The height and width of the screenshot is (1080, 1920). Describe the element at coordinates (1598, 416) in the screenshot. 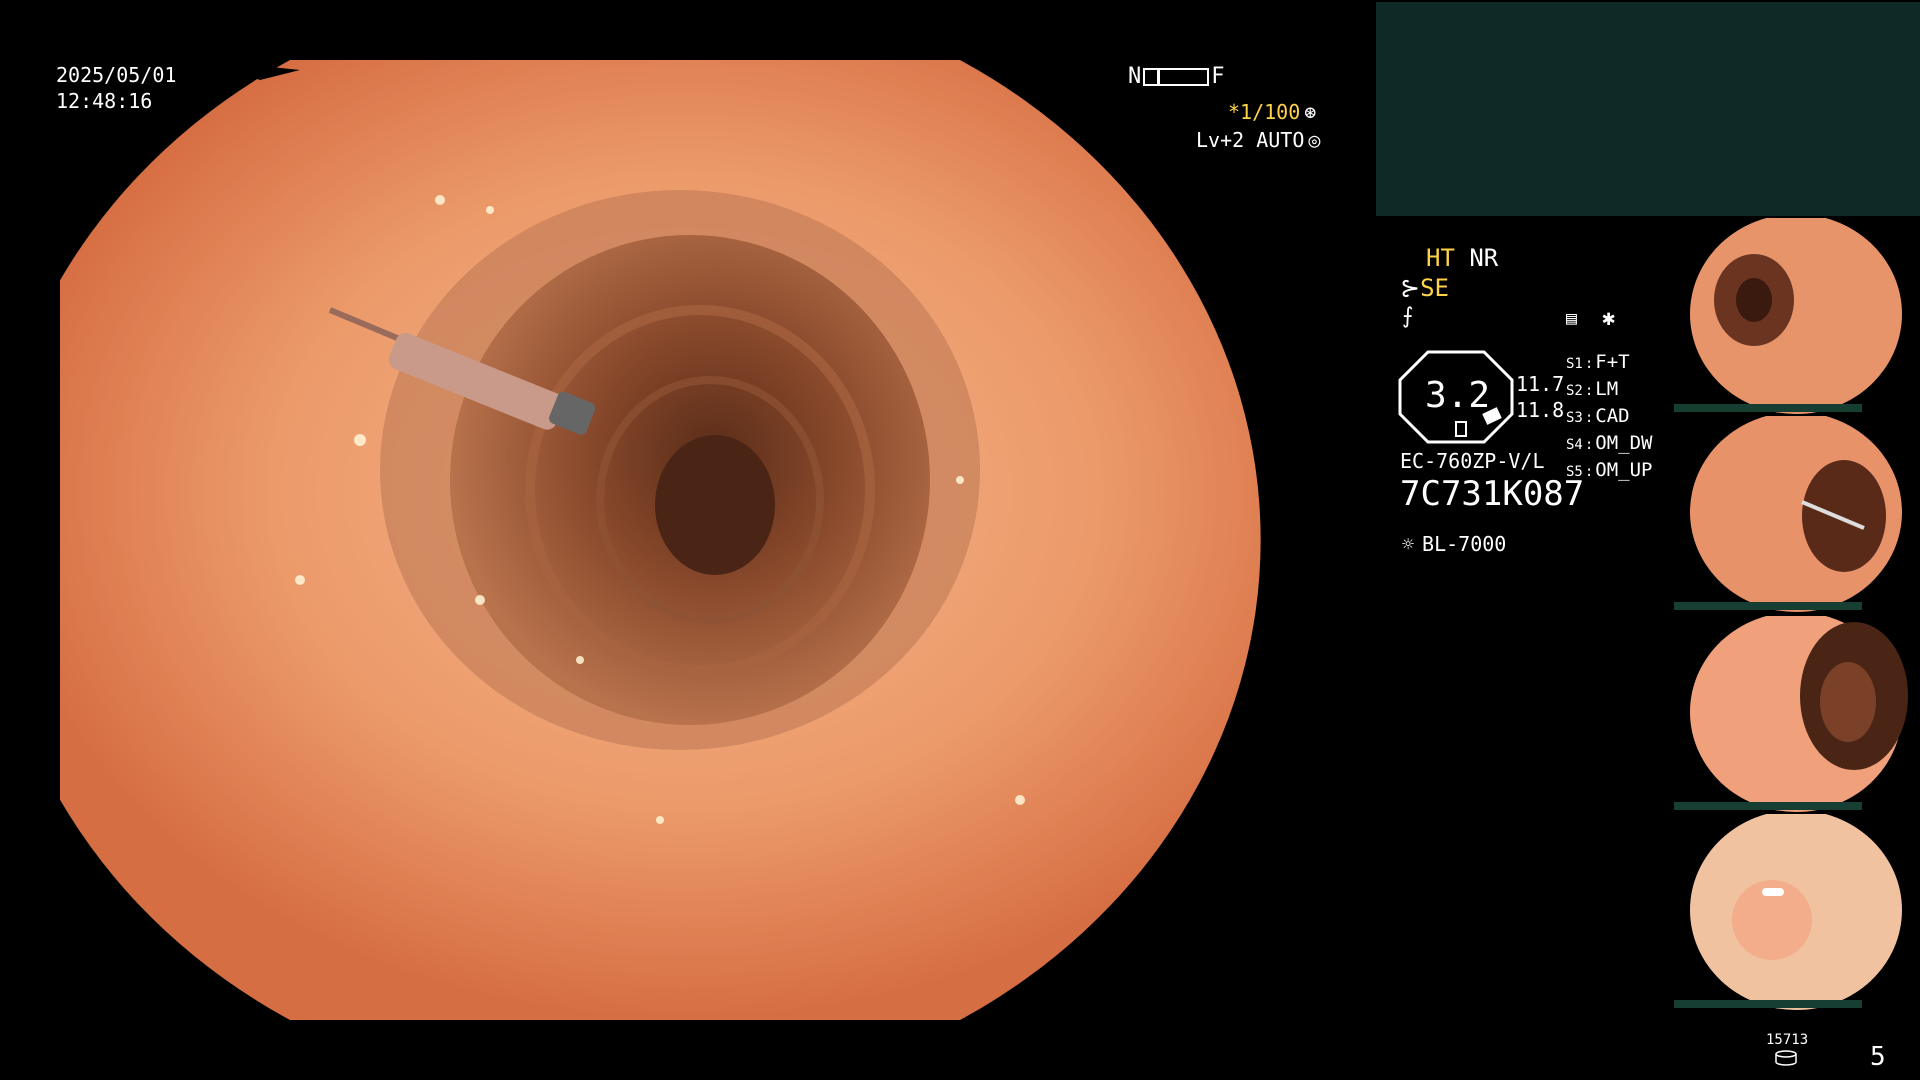

I see `scope-switch-item: S3: CAD` at that location.